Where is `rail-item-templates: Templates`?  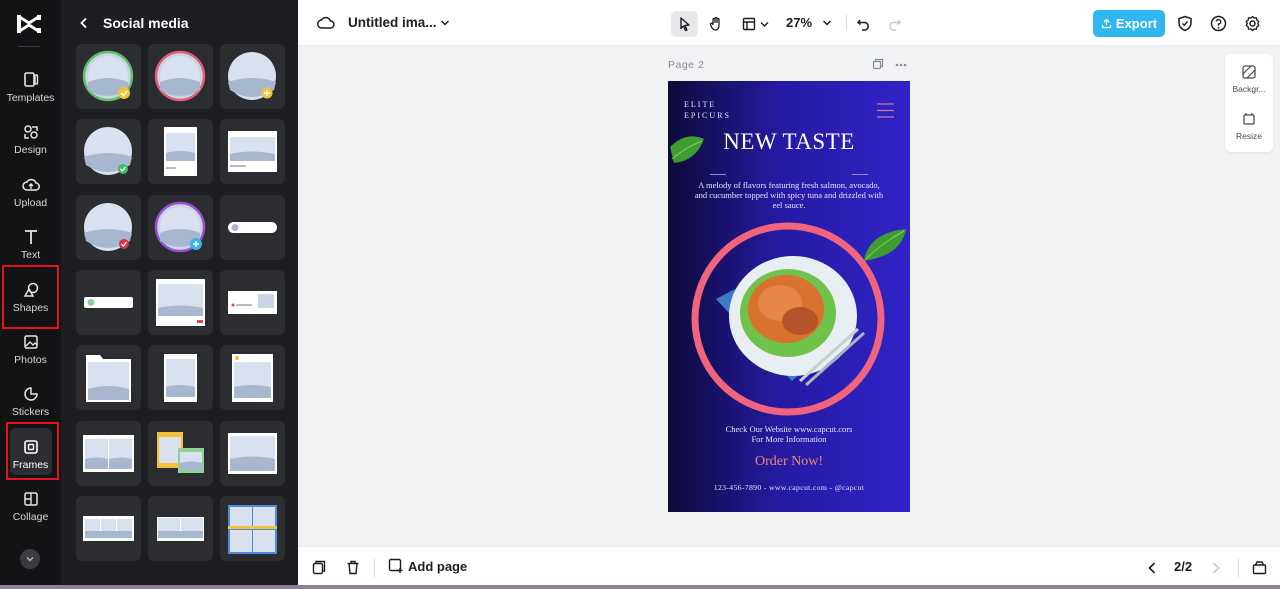 rail-item-templates: Templates is located at coordinates (30, 91).